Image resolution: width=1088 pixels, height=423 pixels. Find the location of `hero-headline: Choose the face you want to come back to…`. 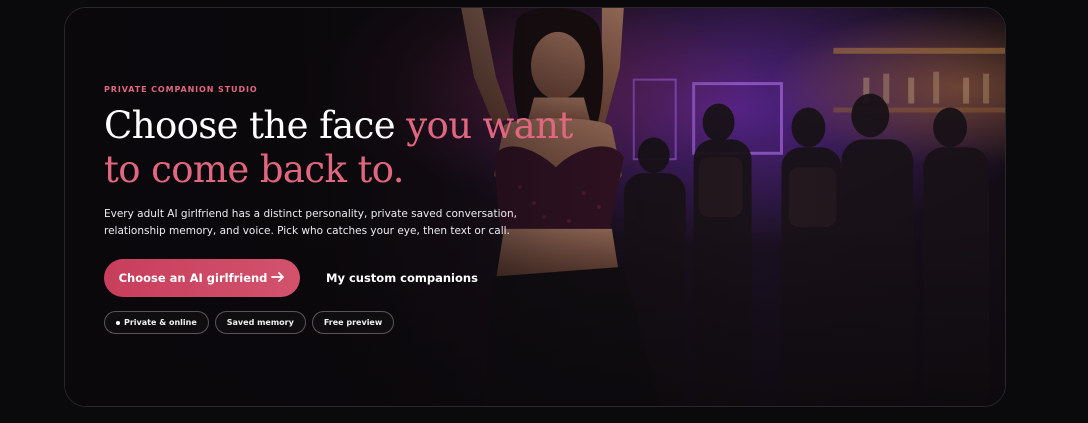

hero-headline: Choose the face you want to come back to… is located at coordinates (338, 148).